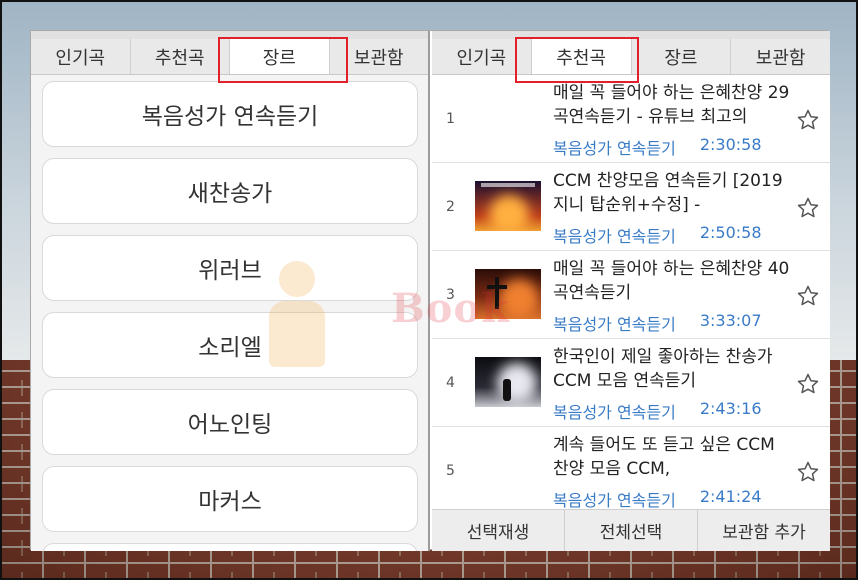 This screenshot has width=858, height=580. Describe the element at coordinates (663, 369) in the screenshot. I see `song-title: 한국인이 제일 좋아하는 찬송가 CCM 모음 연속듣기` at that location.